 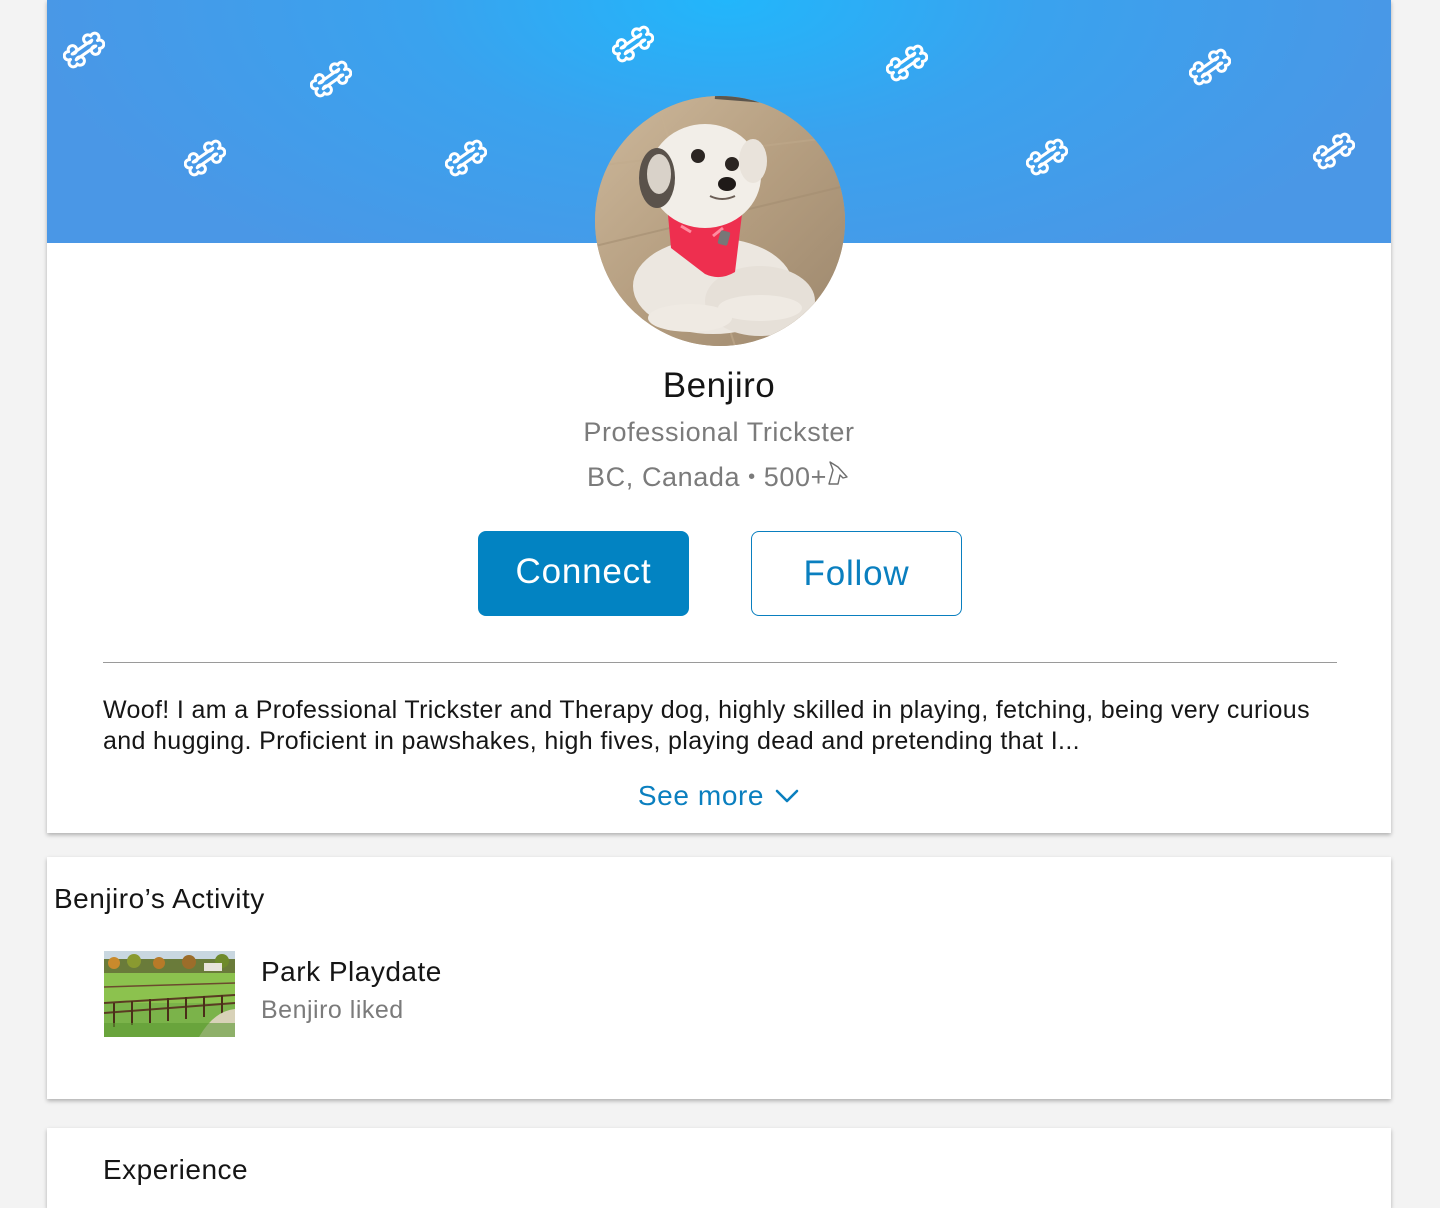 I want to click on profile-meta: BC, Canada • 500+, so click(x=719, y=476).